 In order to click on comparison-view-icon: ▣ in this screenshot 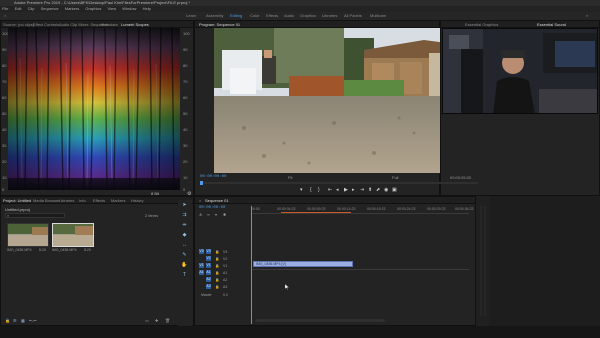, I will do `click(394, 190)`.